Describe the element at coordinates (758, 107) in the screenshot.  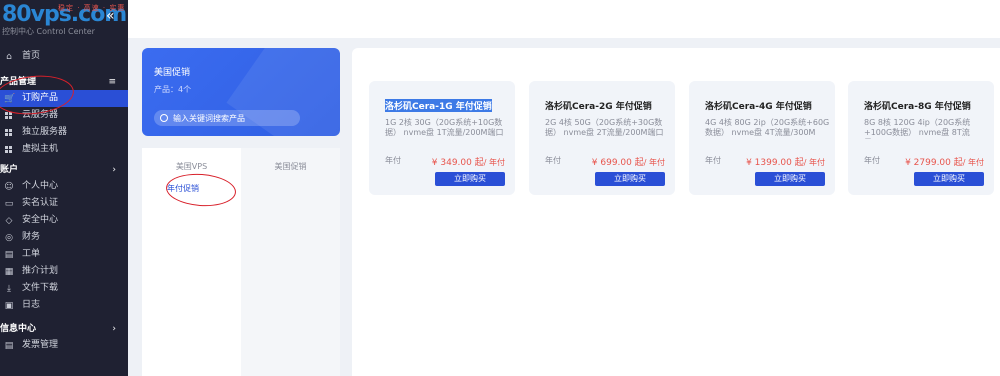
I see `product-title: 洛杉矶Cera-4G 年付促销` at that location.